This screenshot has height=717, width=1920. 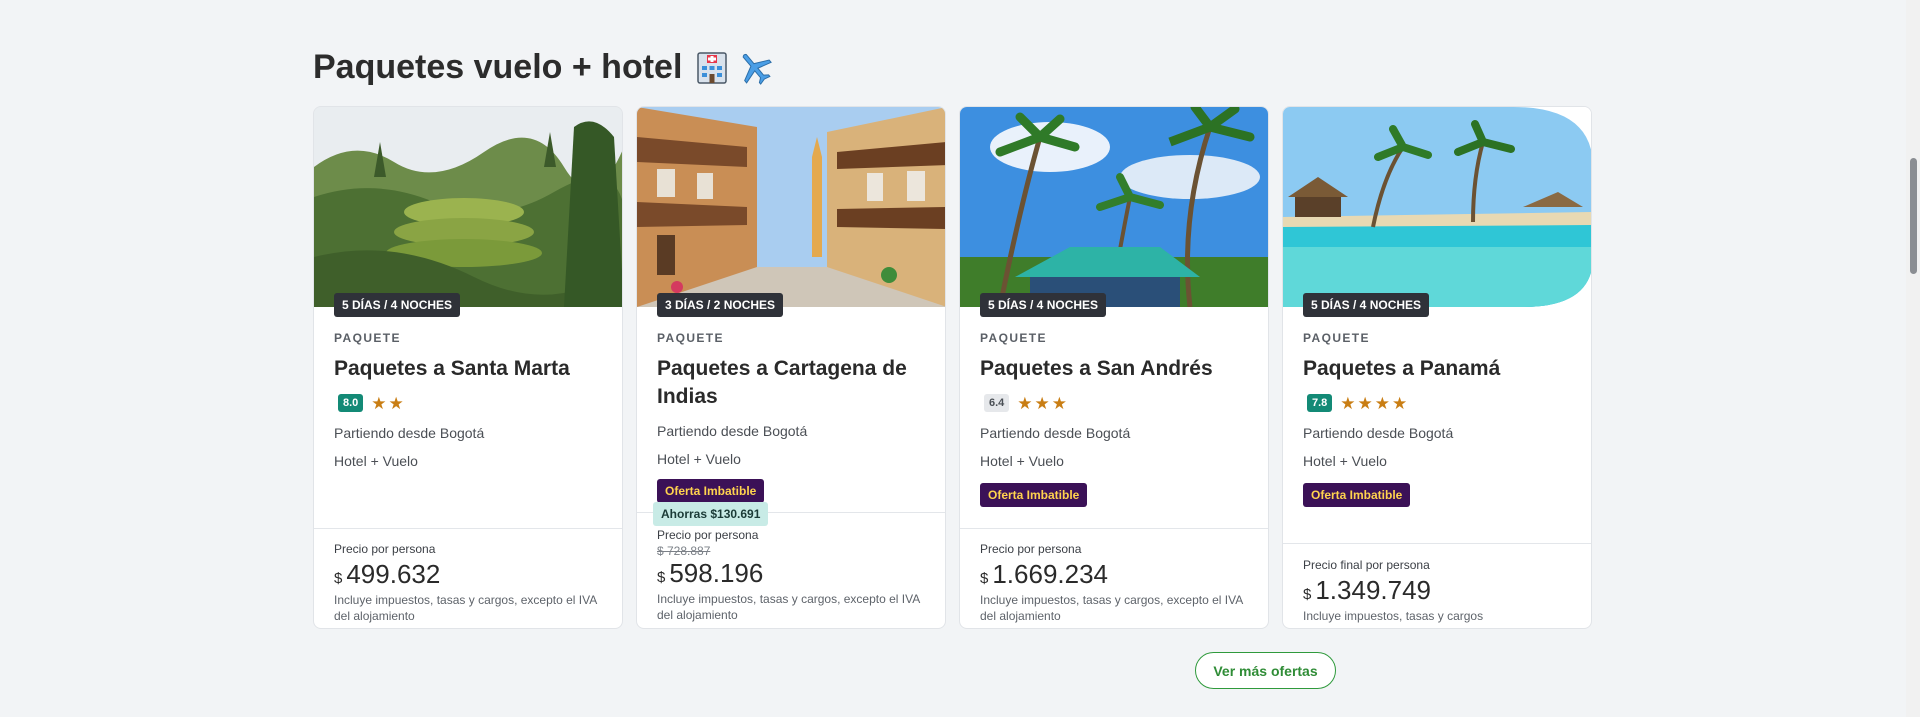 I want to click on airplane-icon, so click(x=758, y=69).